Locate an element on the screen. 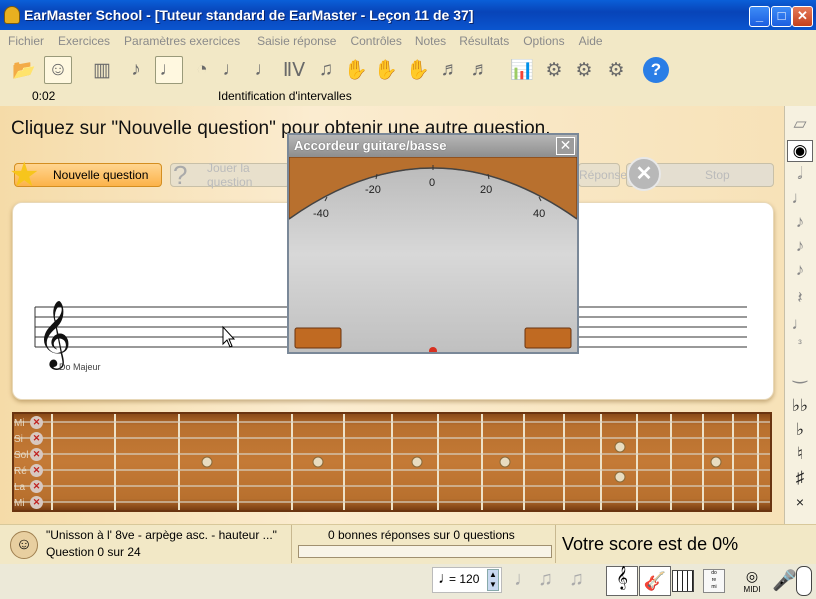 The width and height of the screenshot is (816, 599). midi-icon: ◎ MIDI is located at coordinates (752, 581).